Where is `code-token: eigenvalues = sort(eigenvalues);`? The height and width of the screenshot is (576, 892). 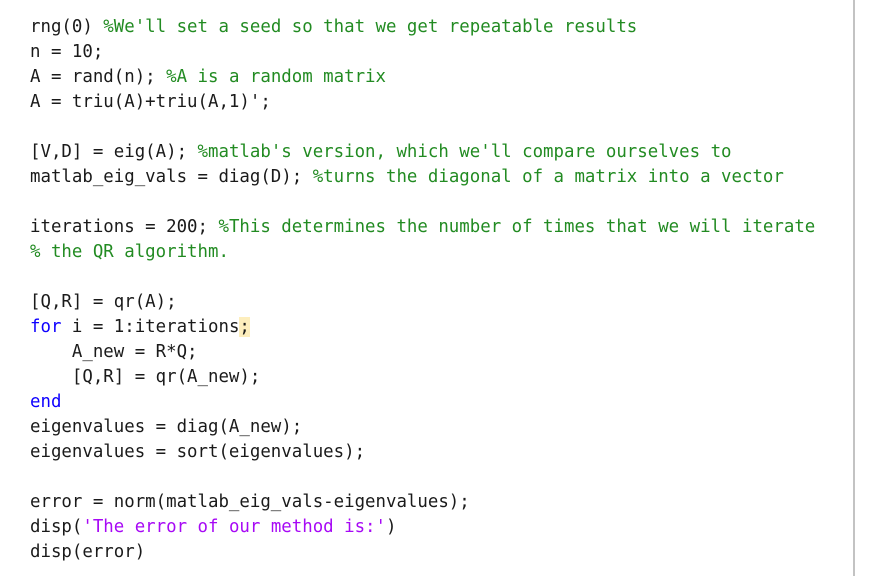
code-token: eigenvalues = sort(eigenvalues); is located at coordinates (198, 452).